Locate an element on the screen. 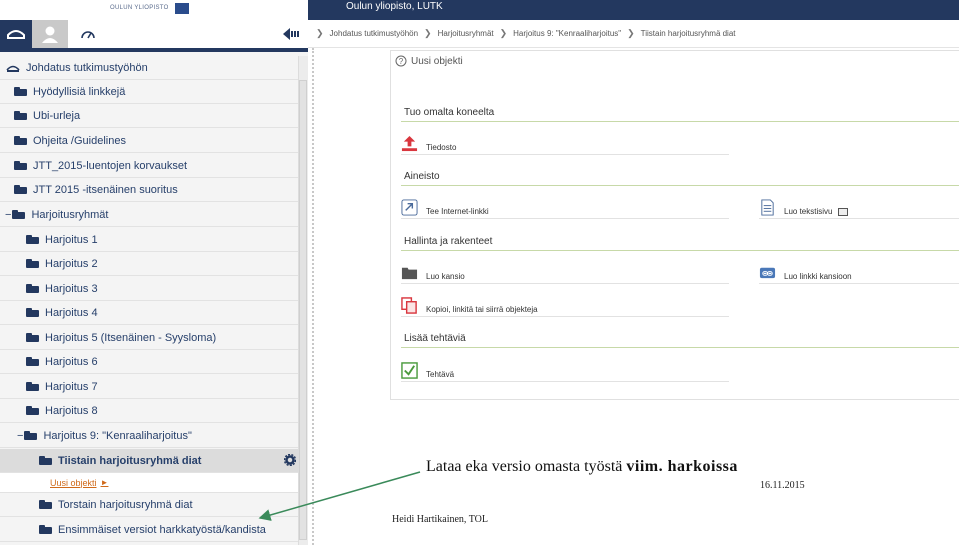  tree-label: Uusi objekti is located at coordinates (73, 482).